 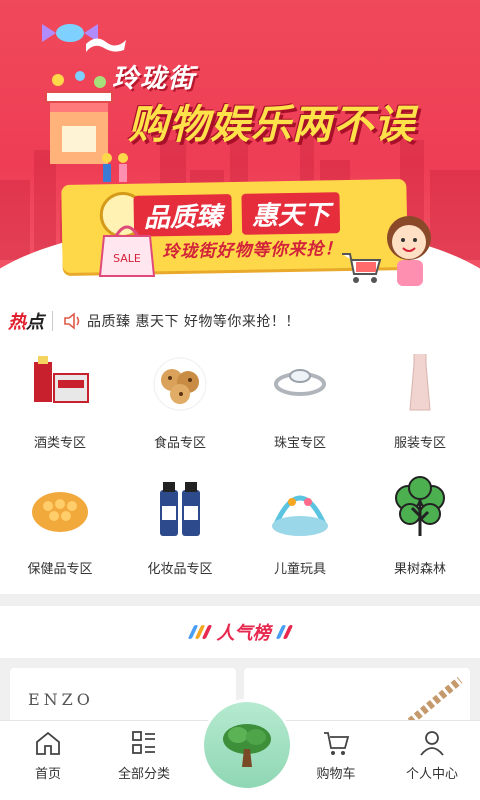 I want to click on brand-slogan-big: 购物娱乐两不误, so click(x=271, y=125).